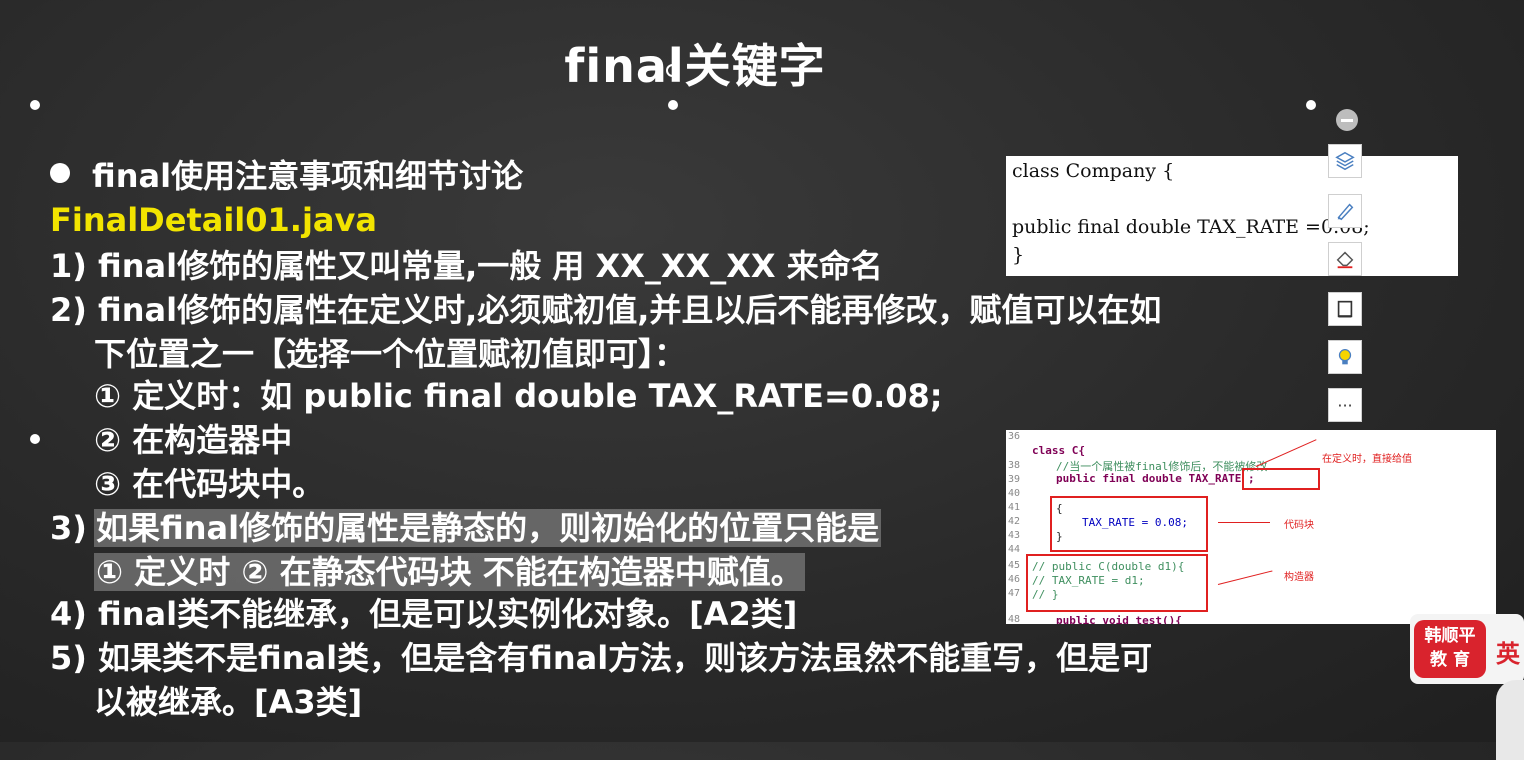 The image size is (1524, 760). What do you see at coordinates (1155, 478) in the screenshot?
I see `code-line: public final double TAX_RATE ;` at bounding box center [1155, 478].